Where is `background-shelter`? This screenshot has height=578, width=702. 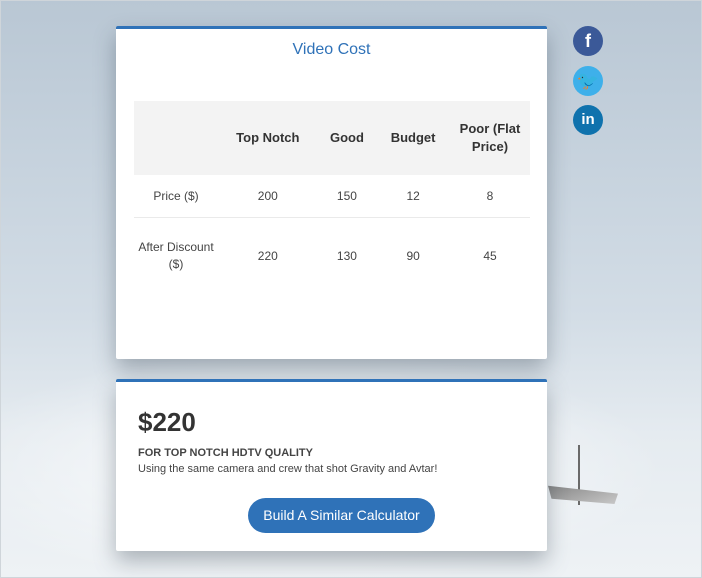
background-shelter is located at coordinates (583, 494).